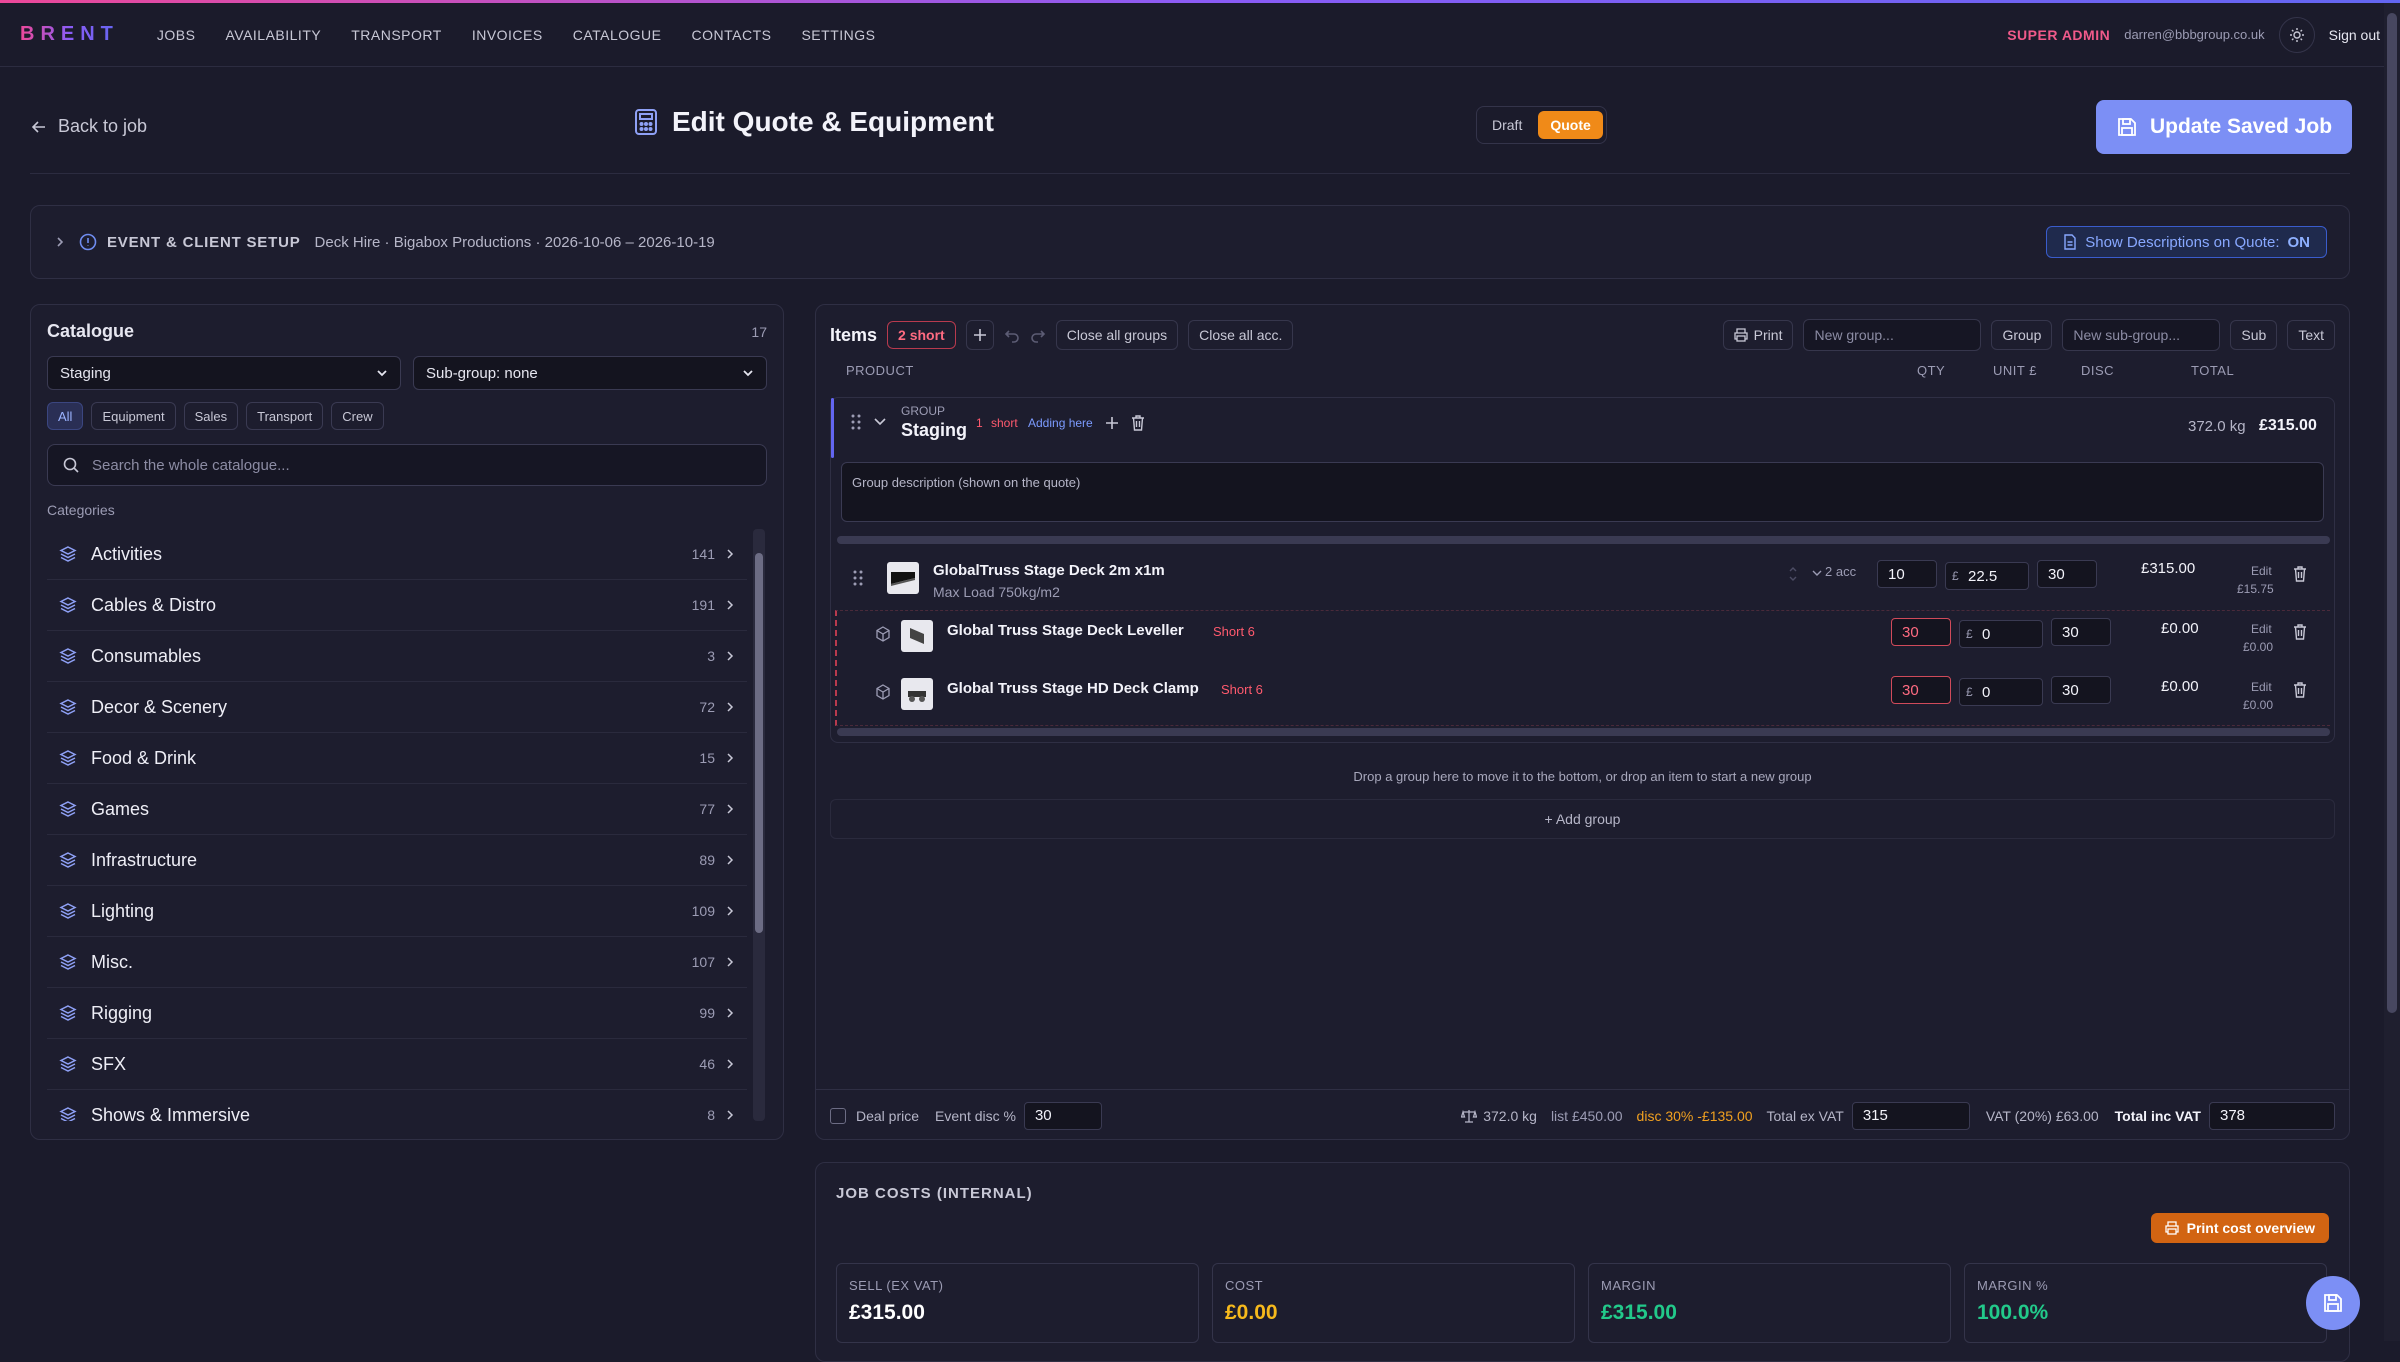 The width and height of the screenshot is (2400, 1362). Describe the element at coordinates (357, 416) in the screenshot. I see `filter-crew: Crew` at that location.